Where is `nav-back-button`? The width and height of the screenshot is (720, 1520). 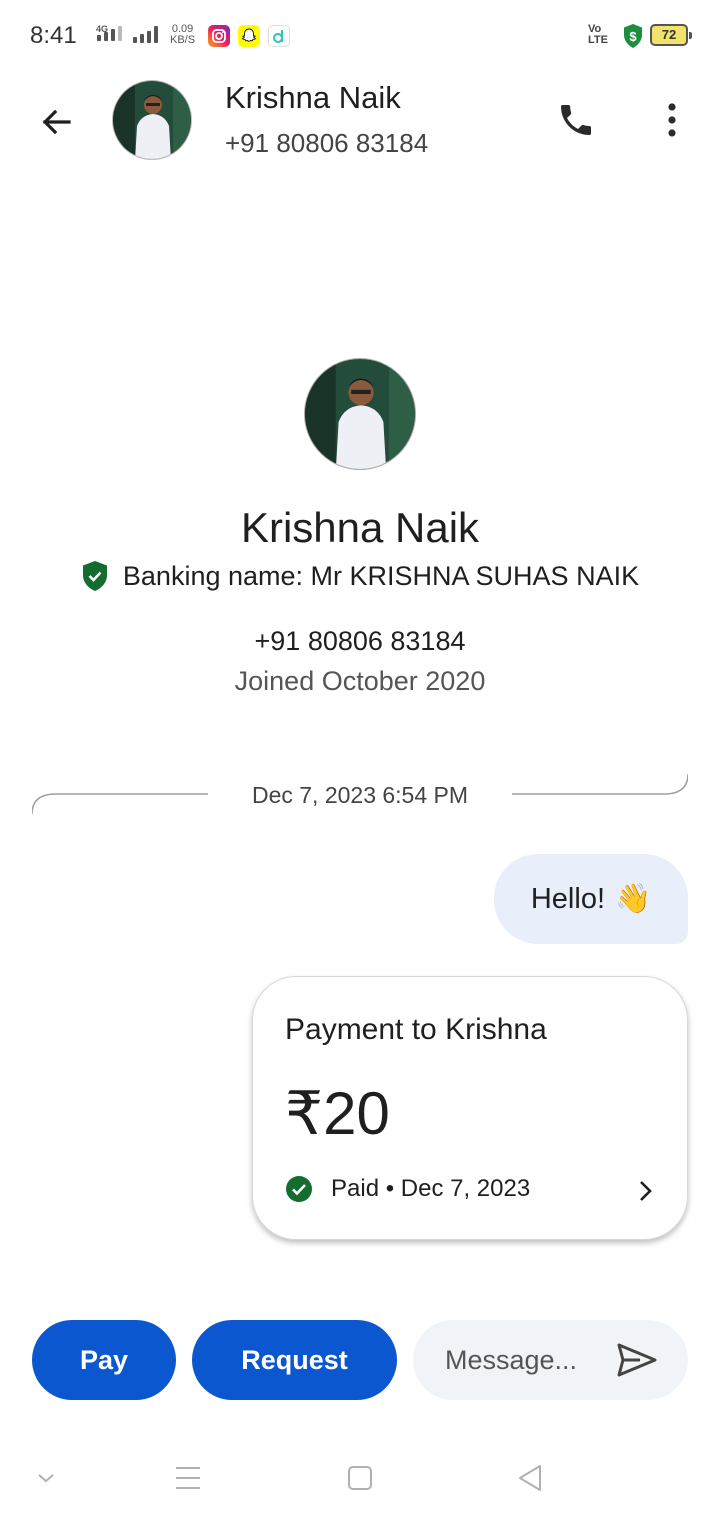
nav-back-button is located at coordinates (530, 1478).